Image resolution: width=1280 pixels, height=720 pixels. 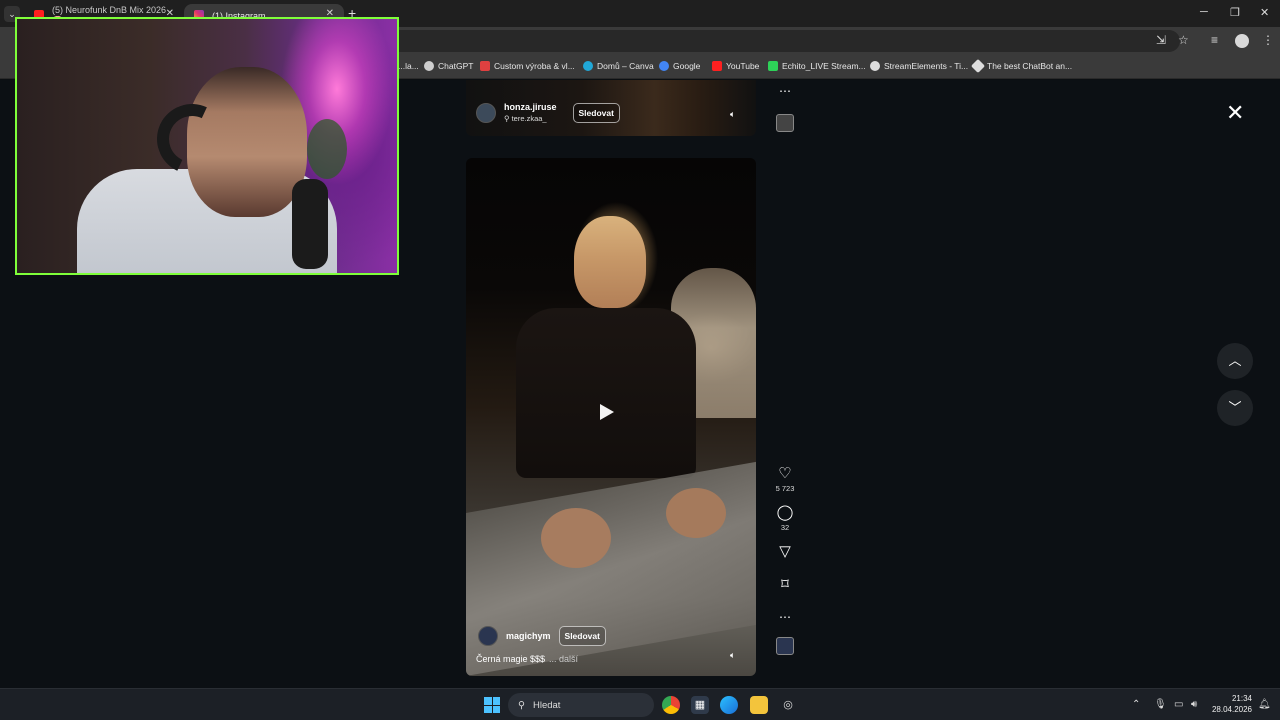 I want to click on microphone, so click(x=310, y=224).